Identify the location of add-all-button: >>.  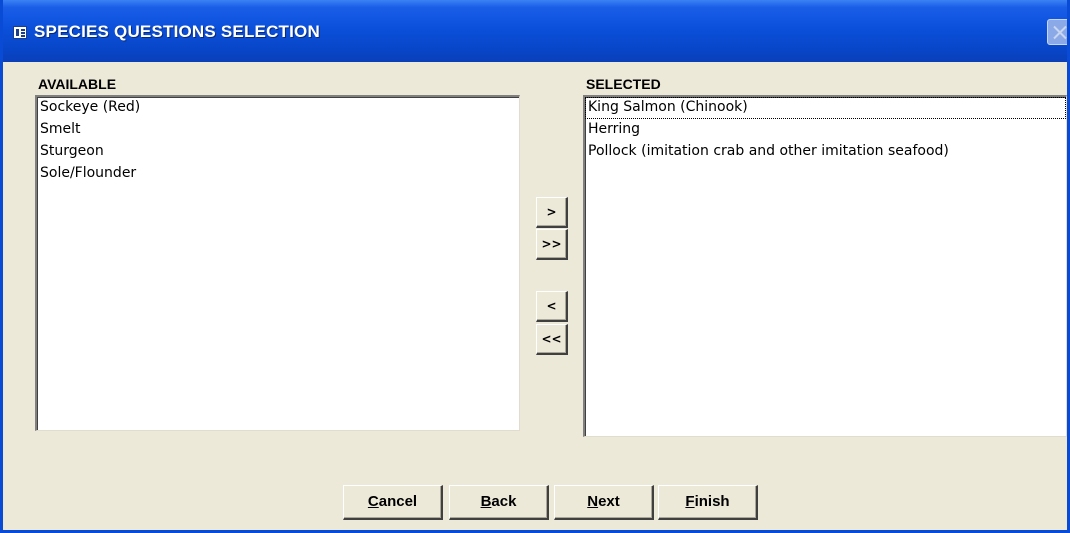
(552, 244).